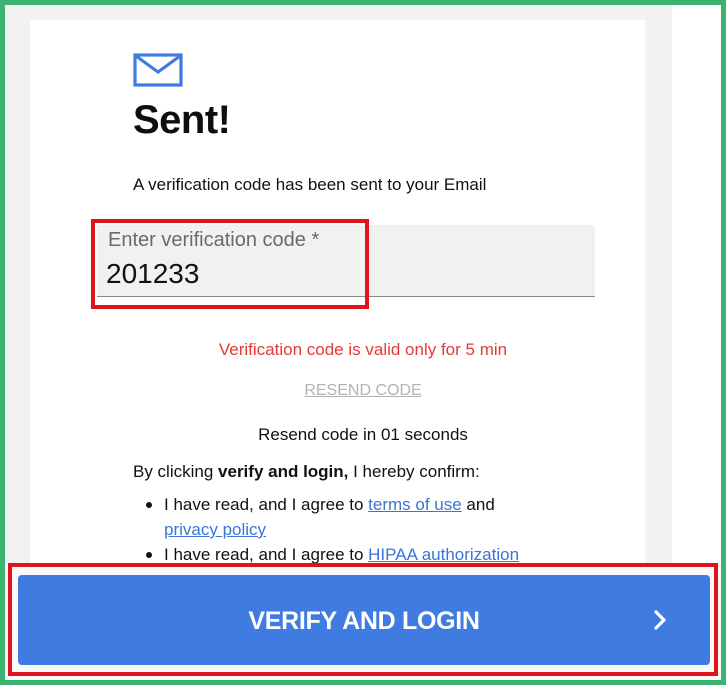 This screenshot has width=726, height=685. I want to click on verify-button-label: VERIFY AND LOGIN, so click(364, 621).